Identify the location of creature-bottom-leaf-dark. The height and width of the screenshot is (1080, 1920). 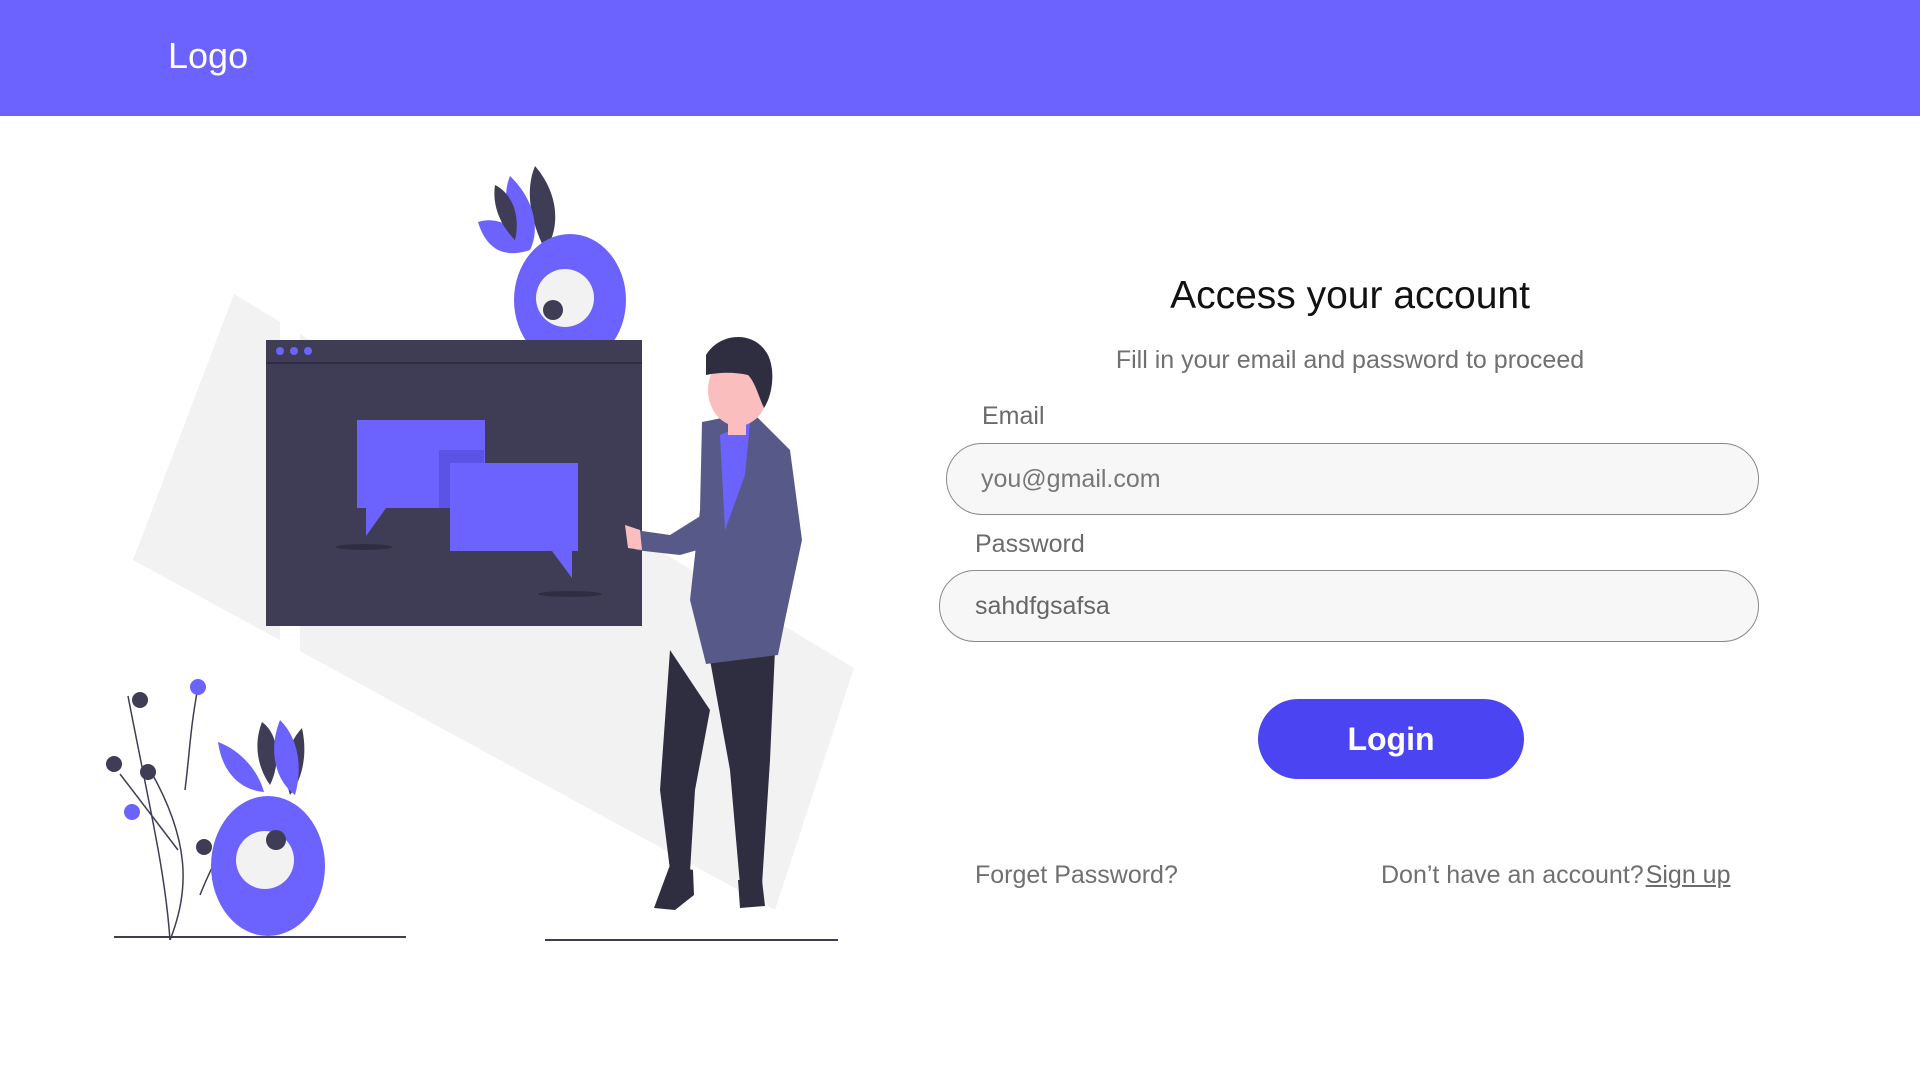
(267, 753).